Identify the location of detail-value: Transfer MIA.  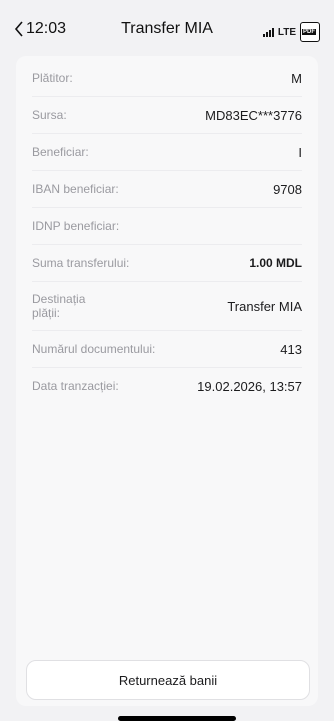
(264, 306).